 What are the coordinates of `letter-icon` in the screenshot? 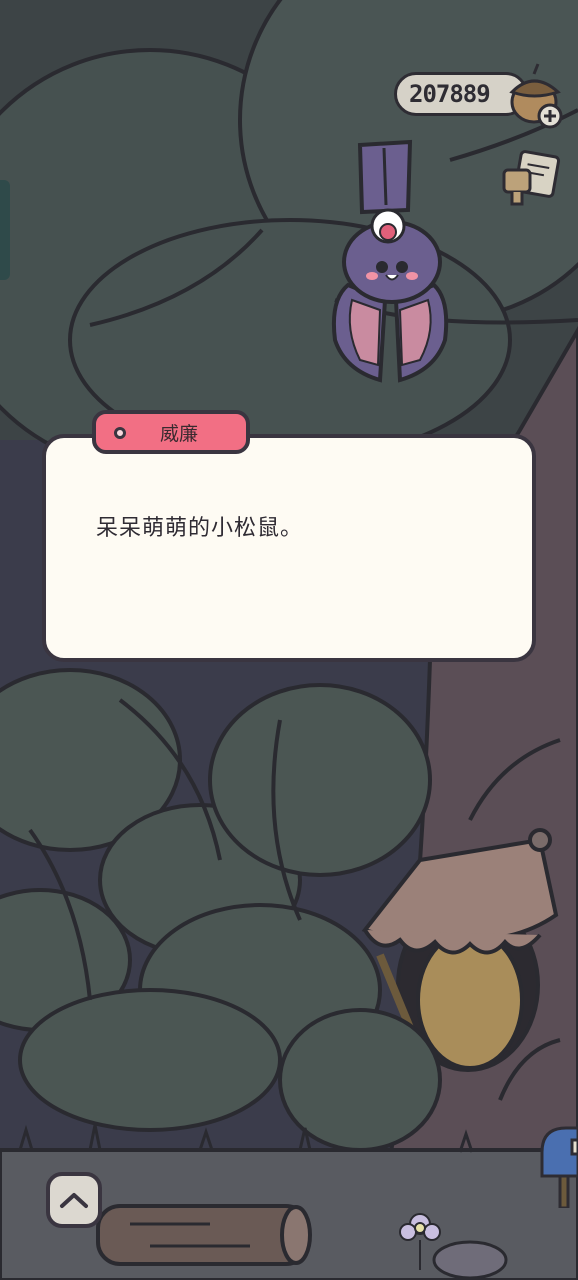 It's located at (531, 178).